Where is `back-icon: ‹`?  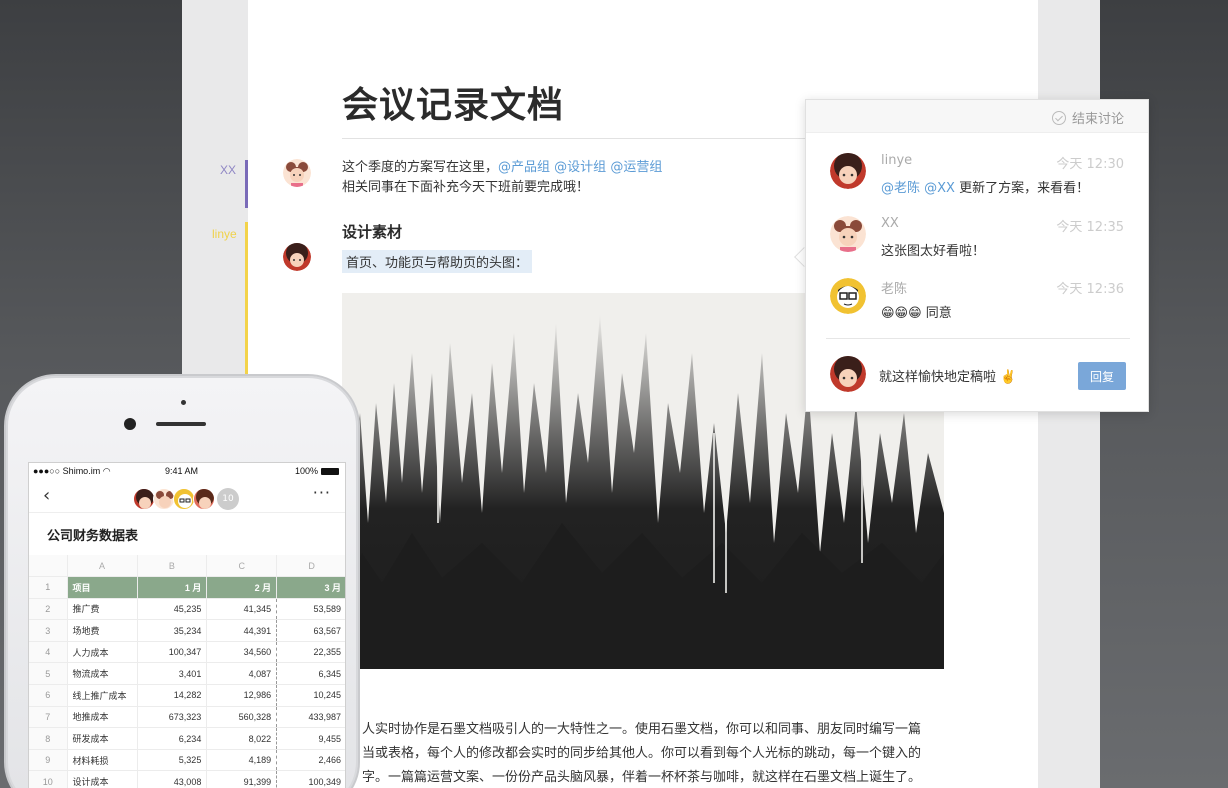
back-icon: ‹ is located at coordinates (46, 495).